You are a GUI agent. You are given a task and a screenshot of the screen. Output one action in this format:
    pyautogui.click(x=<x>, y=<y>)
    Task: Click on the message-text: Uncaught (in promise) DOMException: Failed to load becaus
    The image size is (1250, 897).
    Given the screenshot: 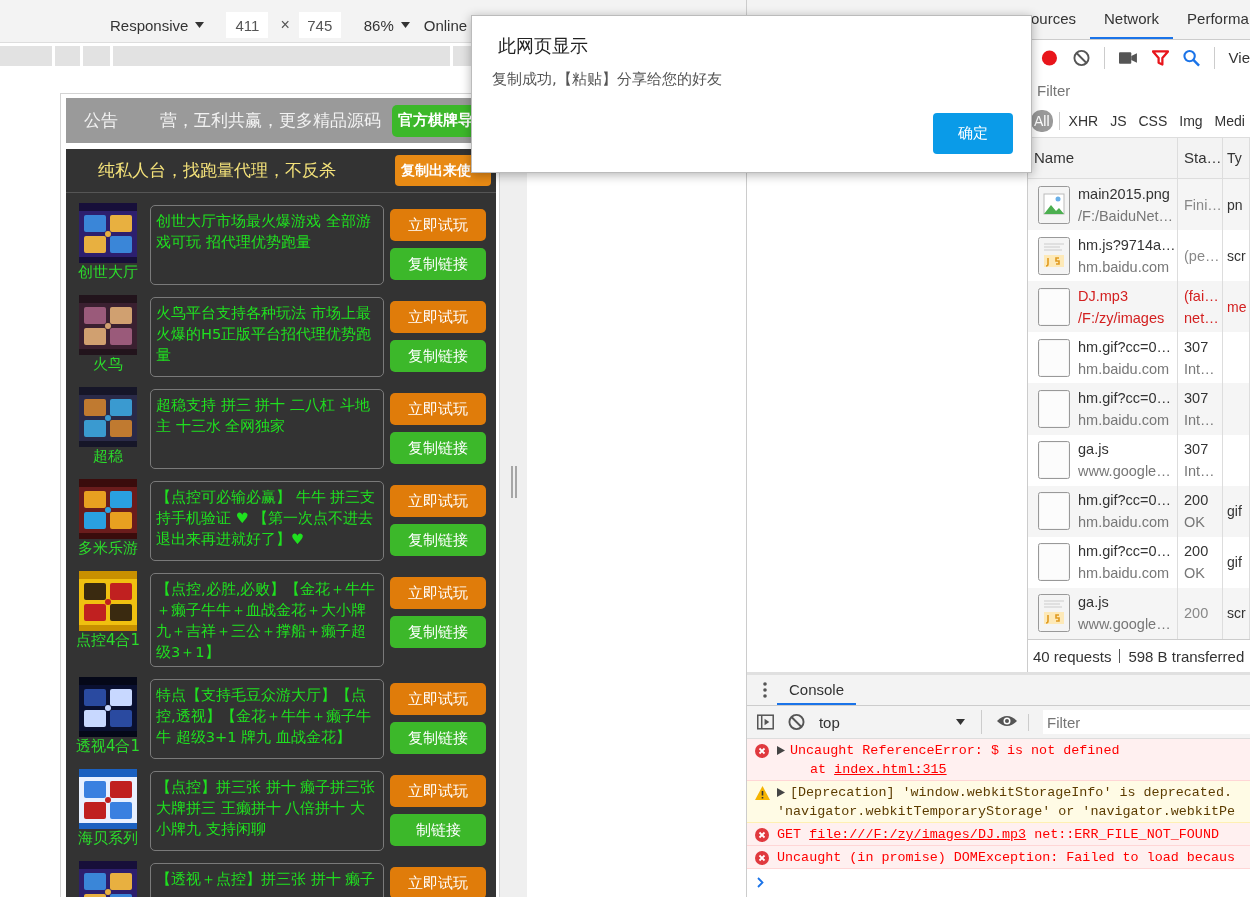 What is the action you would take?
    pyautogui.click(x=1006, y=858)
    